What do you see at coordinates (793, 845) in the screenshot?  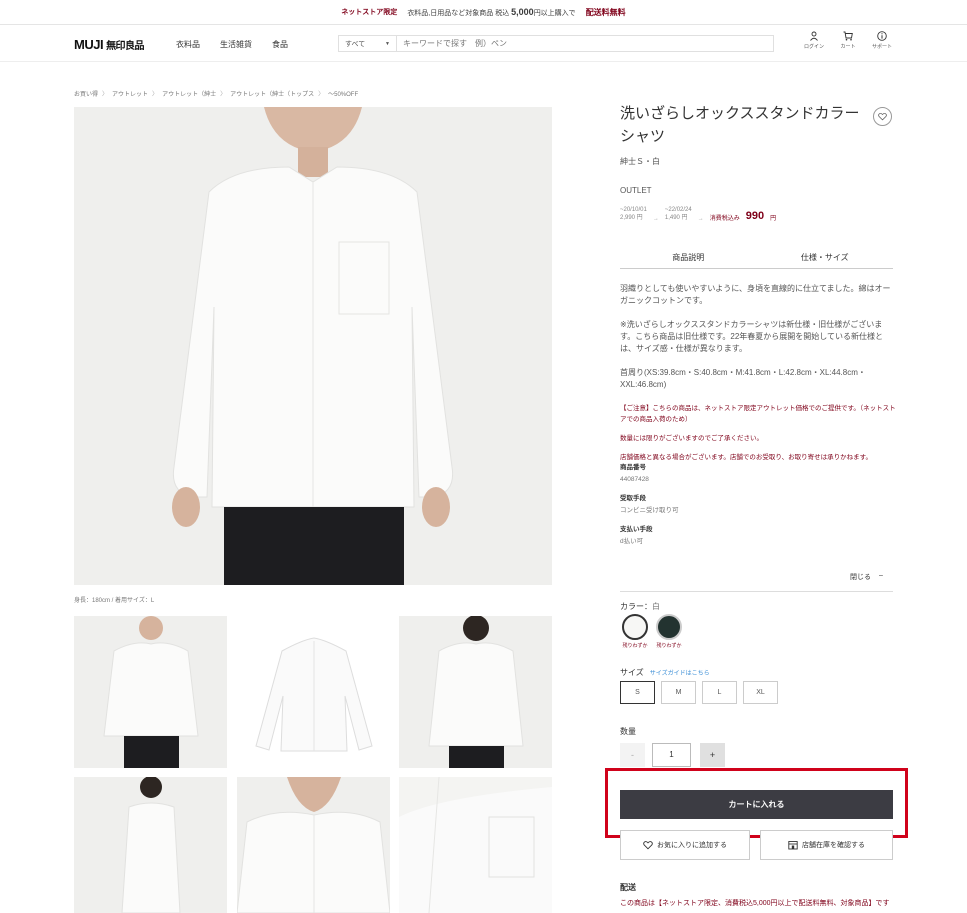 I see `store-icon` at bounding box center [793, 845].